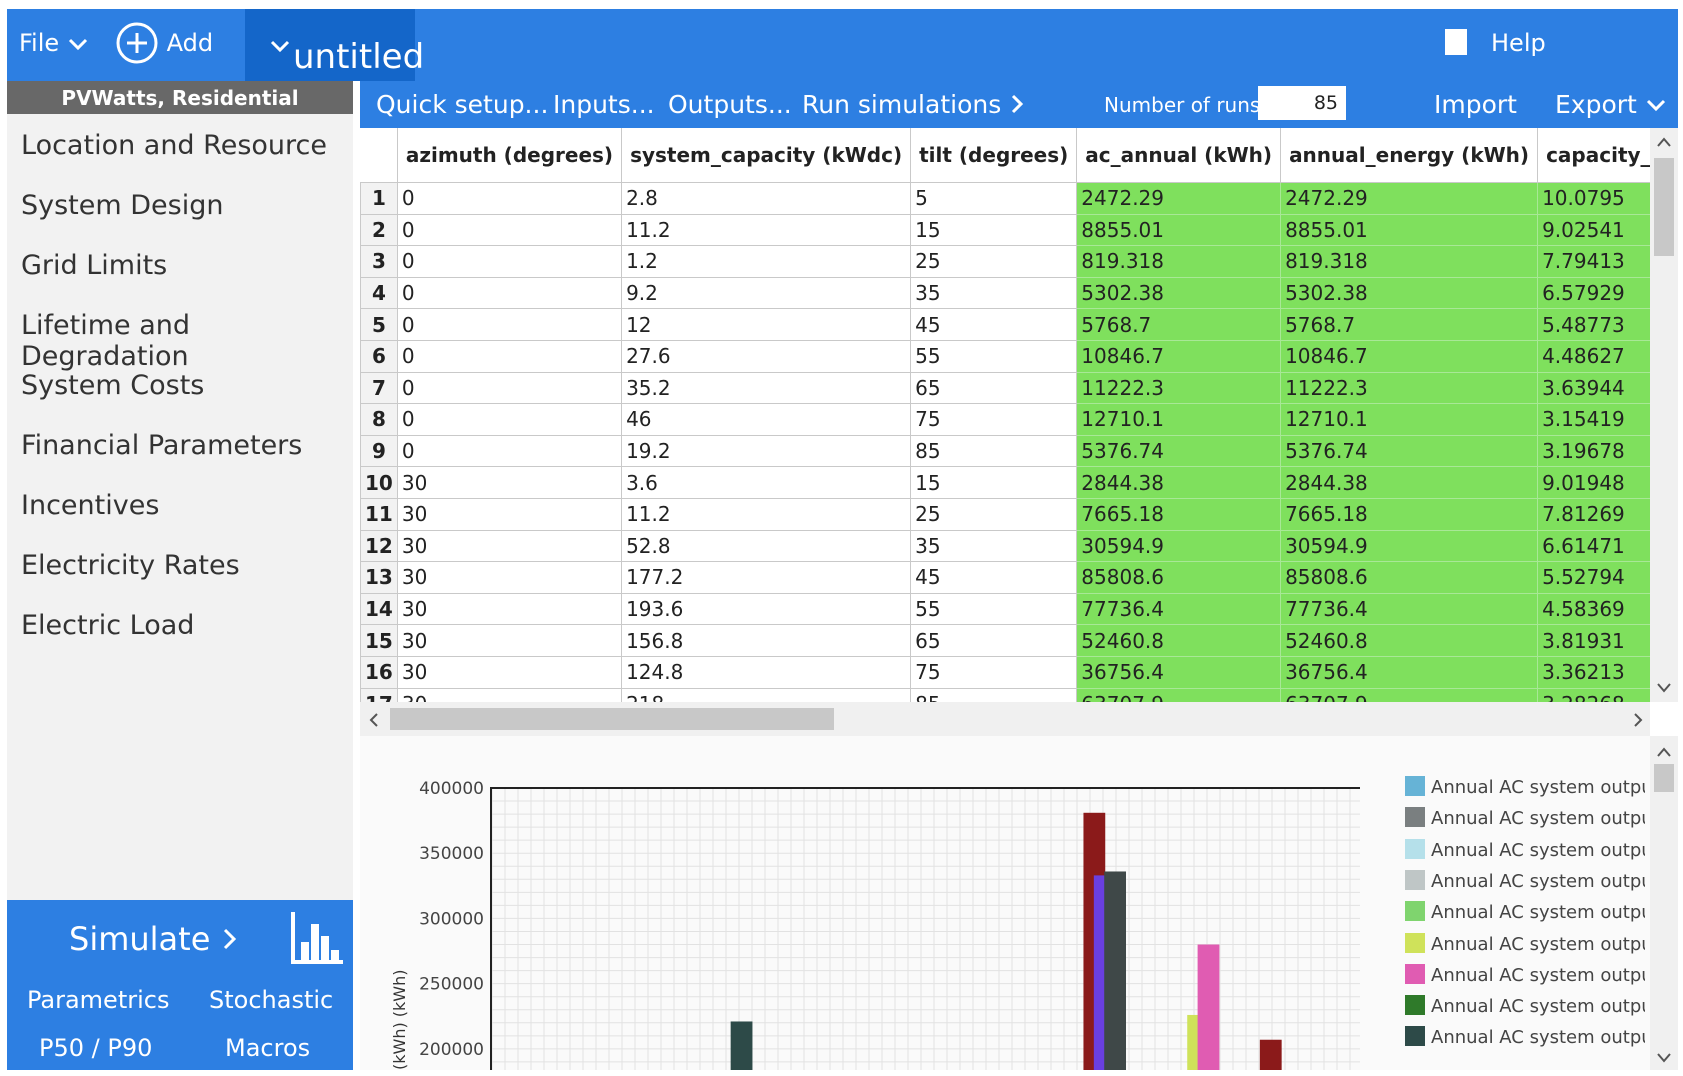 The width and height of the screenshot is (1683, 1076). Describe the element at coordinates (1593, 356) in the screenshot. I see `result-cell: 4.48627` at that location.